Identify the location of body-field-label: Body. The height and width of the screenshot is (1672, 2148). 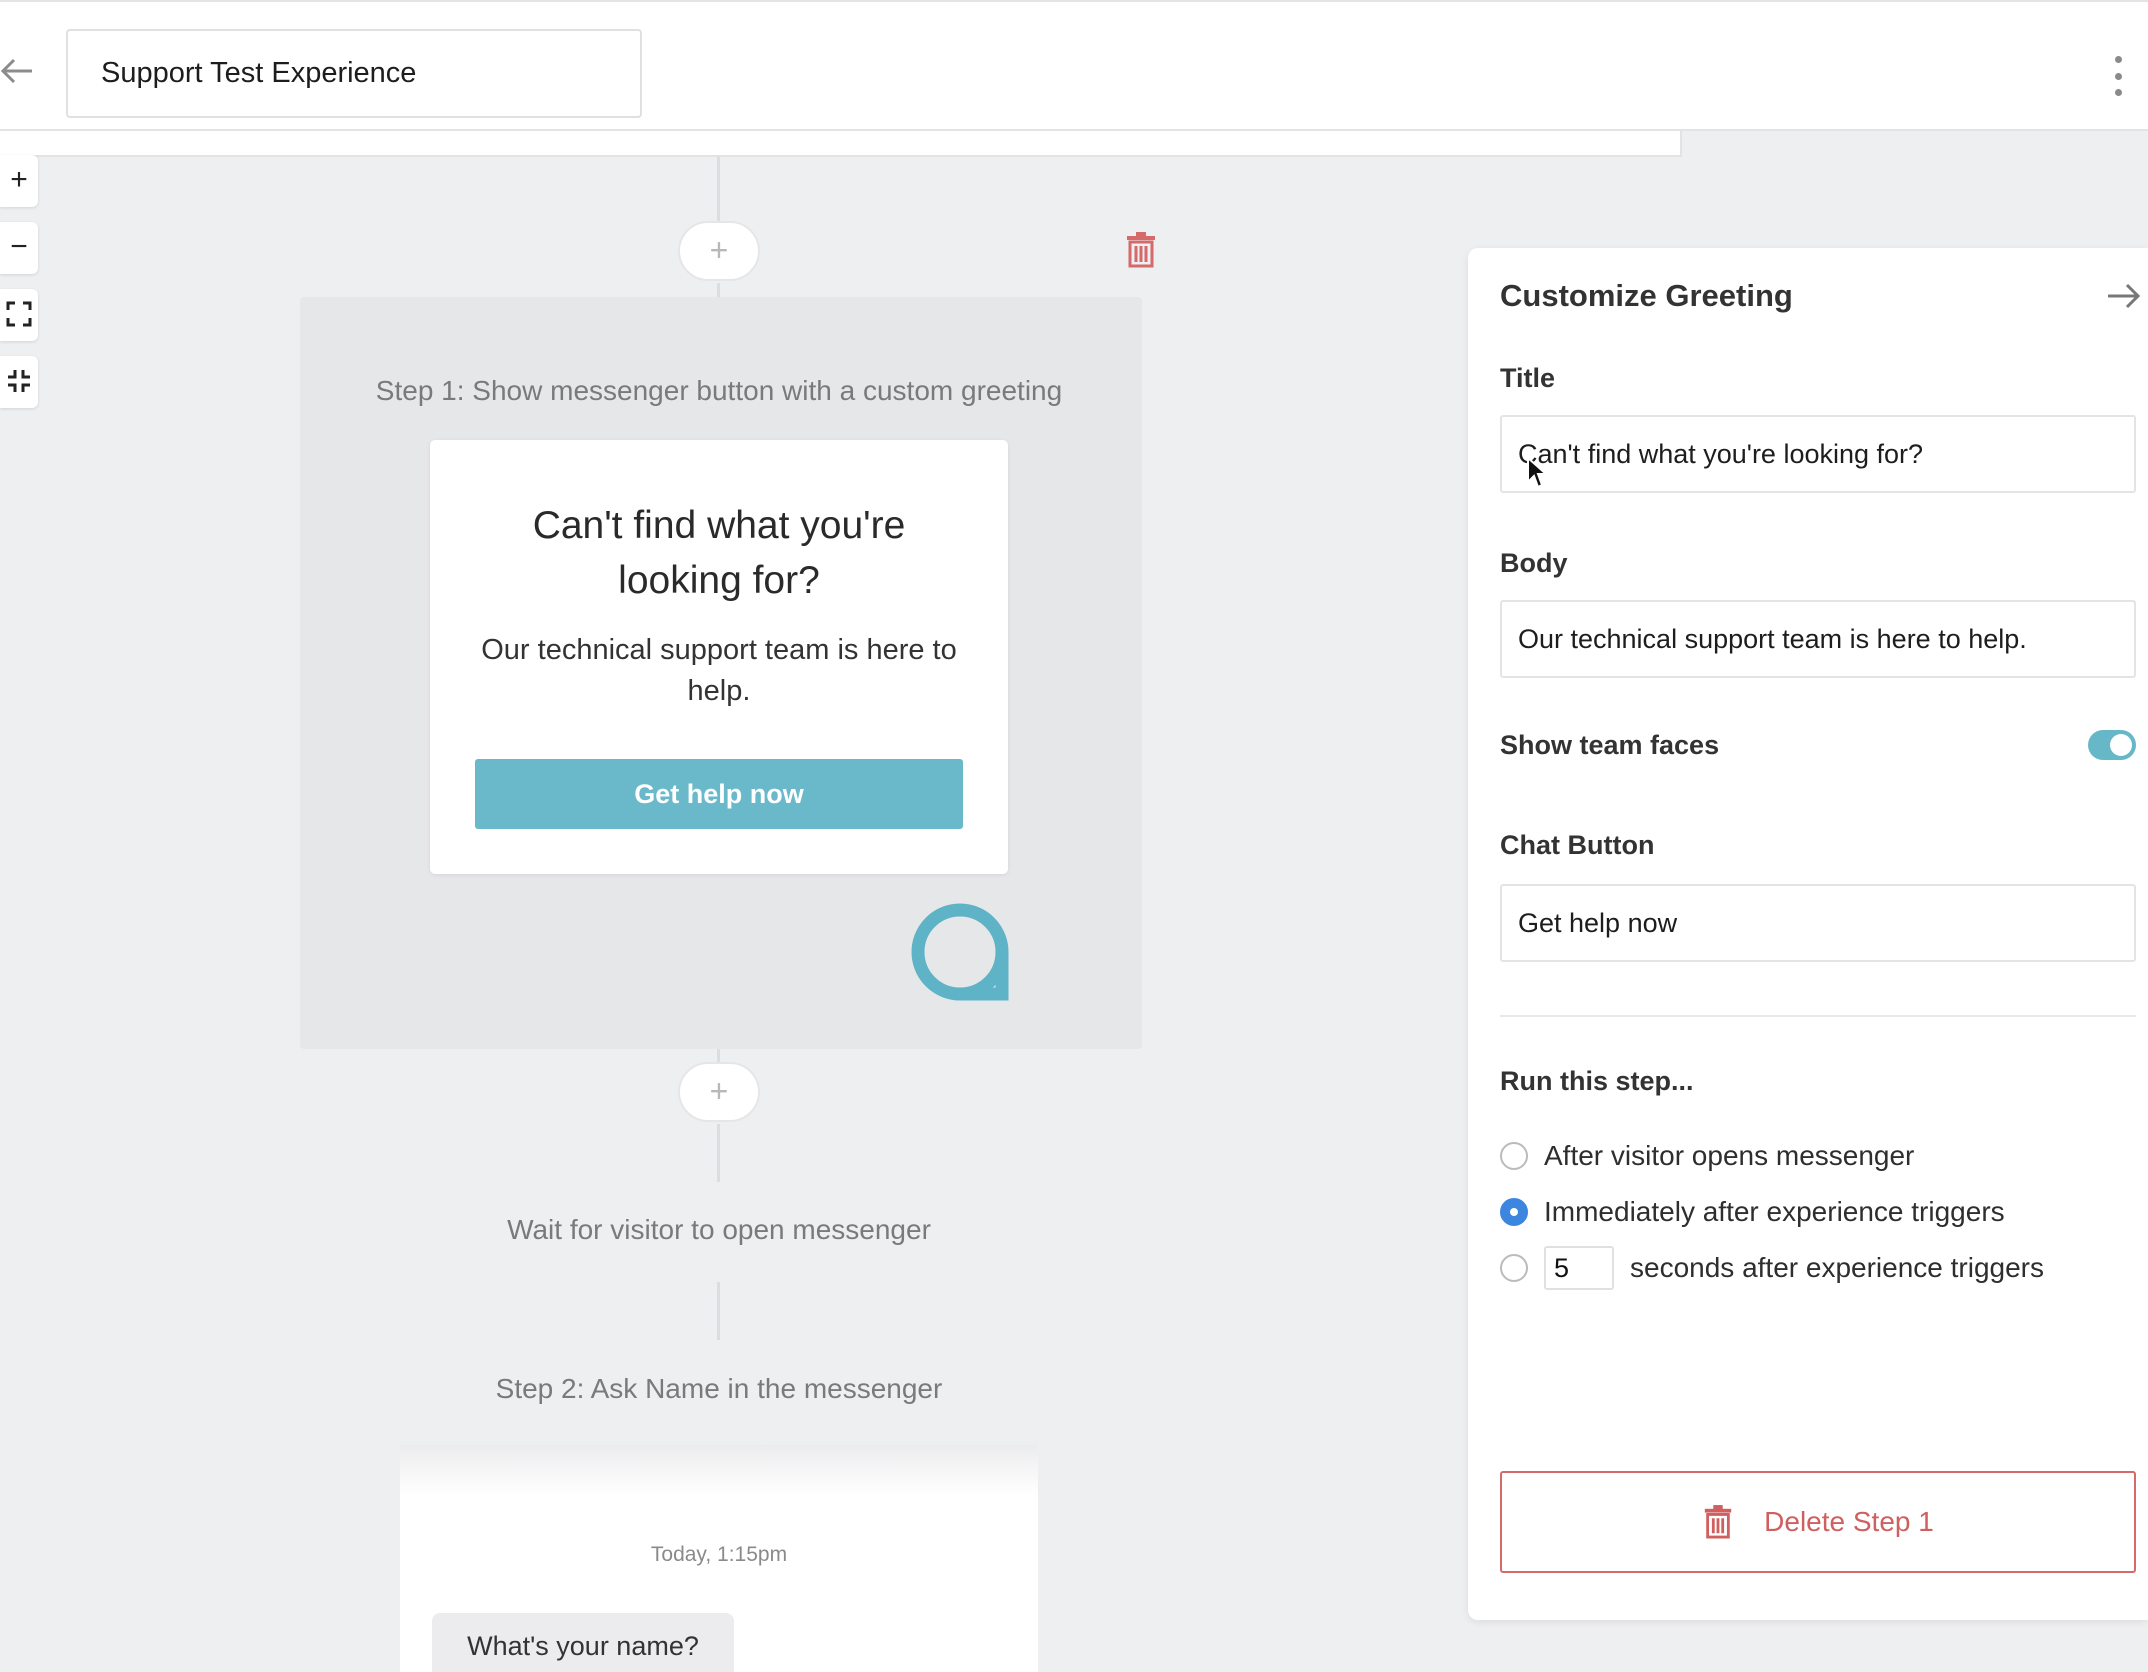
(1534, 563).